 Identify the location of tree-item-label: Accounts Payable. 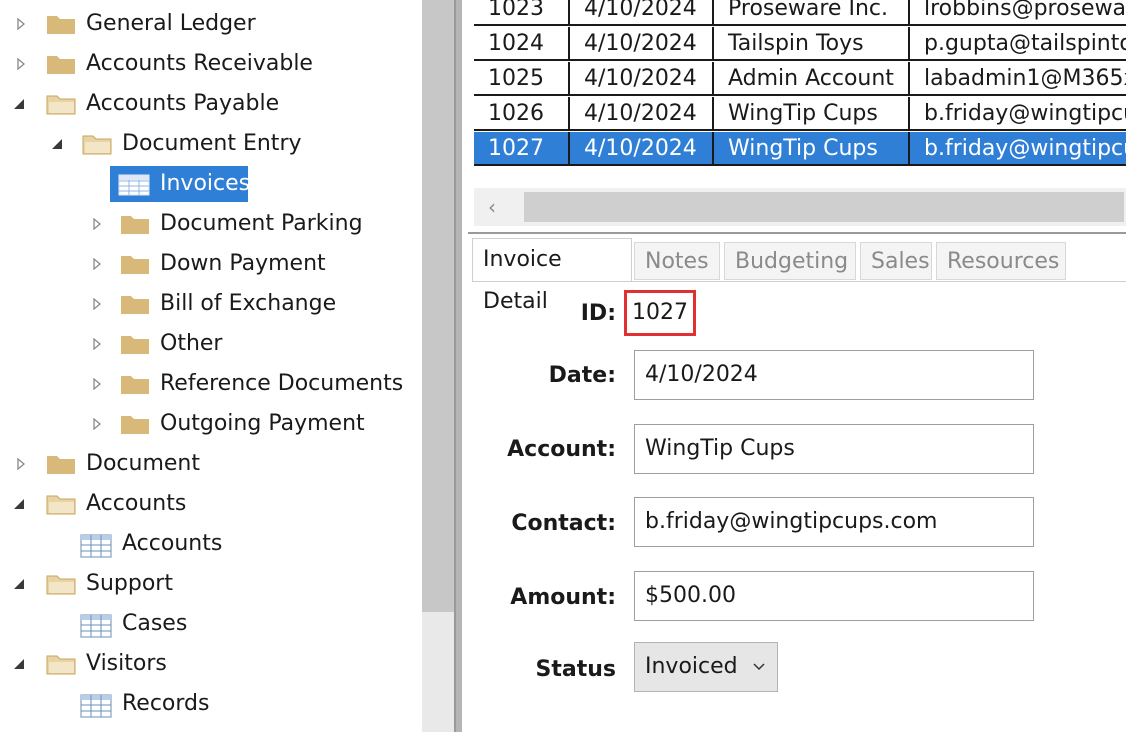
(183, 103).